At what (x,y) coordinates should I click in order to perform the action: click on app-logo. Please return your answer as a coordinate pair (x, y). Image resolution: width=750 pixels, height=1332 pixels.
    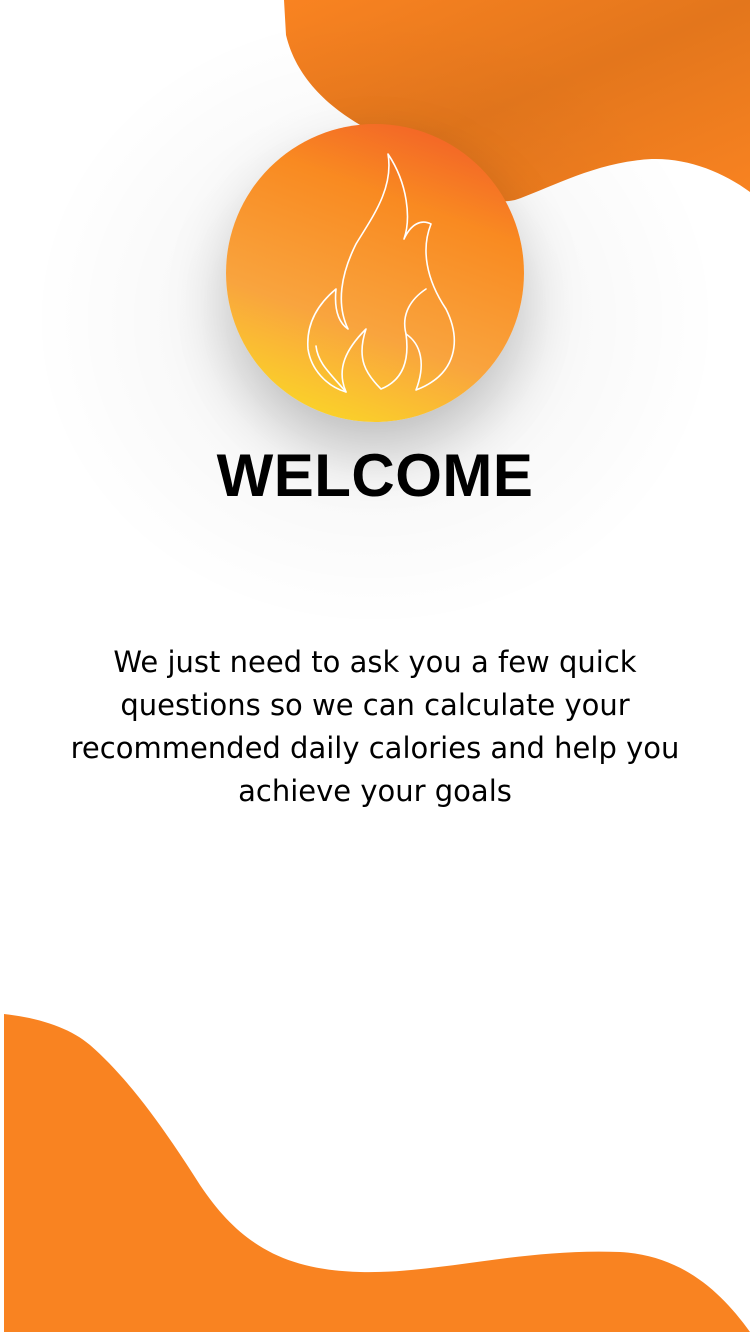
    Looking at the image, I should click on (375, 273).